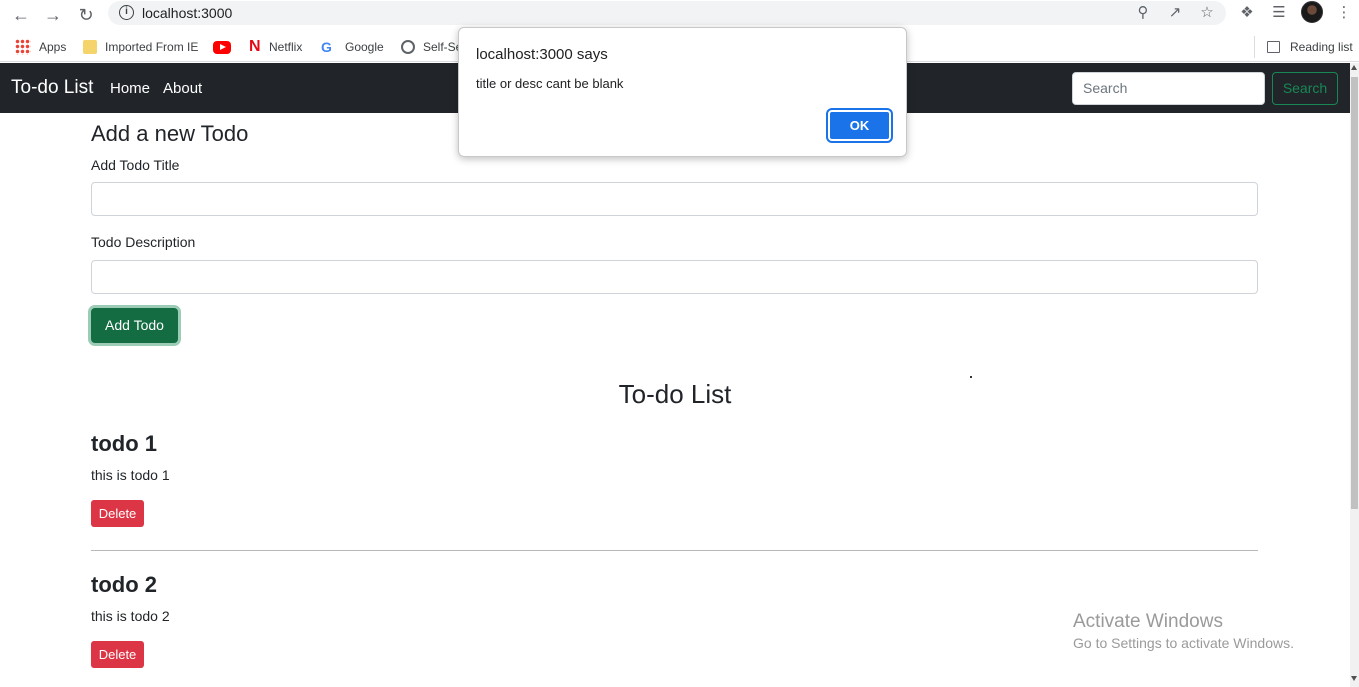  Describe the element at coordinates (1175, 13) in the screenshot. I see `share-icon: ↗` at that location.